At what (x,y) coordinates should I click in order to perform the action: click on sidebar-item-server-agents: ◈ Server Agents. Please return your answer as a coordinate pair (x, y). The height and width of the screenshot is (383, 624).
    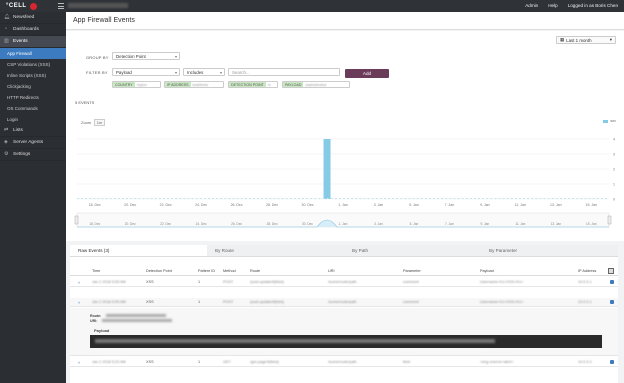
    Looking at the image, I should click on (33, 143).